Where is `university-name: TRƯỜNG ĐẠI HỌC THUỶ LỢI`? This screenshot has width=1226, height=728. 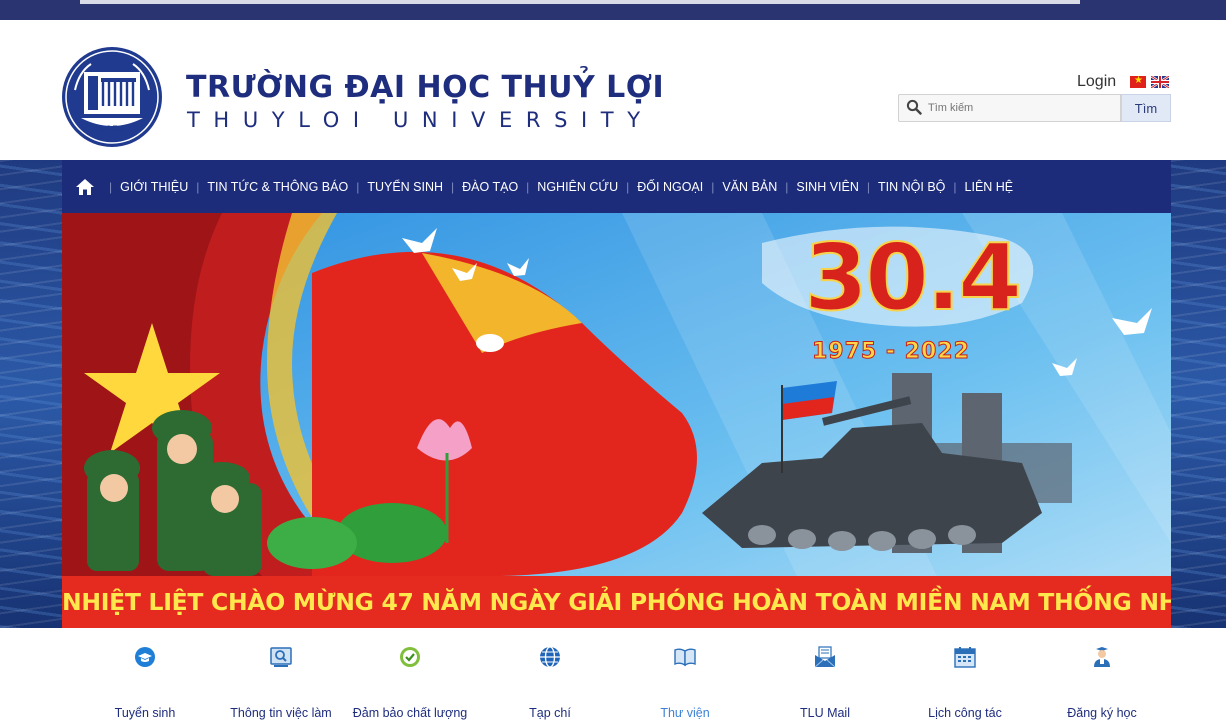
university-name: TRƯỜNG ĐẠI HỌC THUỶ LỢI is located at coordinates (425, 87).